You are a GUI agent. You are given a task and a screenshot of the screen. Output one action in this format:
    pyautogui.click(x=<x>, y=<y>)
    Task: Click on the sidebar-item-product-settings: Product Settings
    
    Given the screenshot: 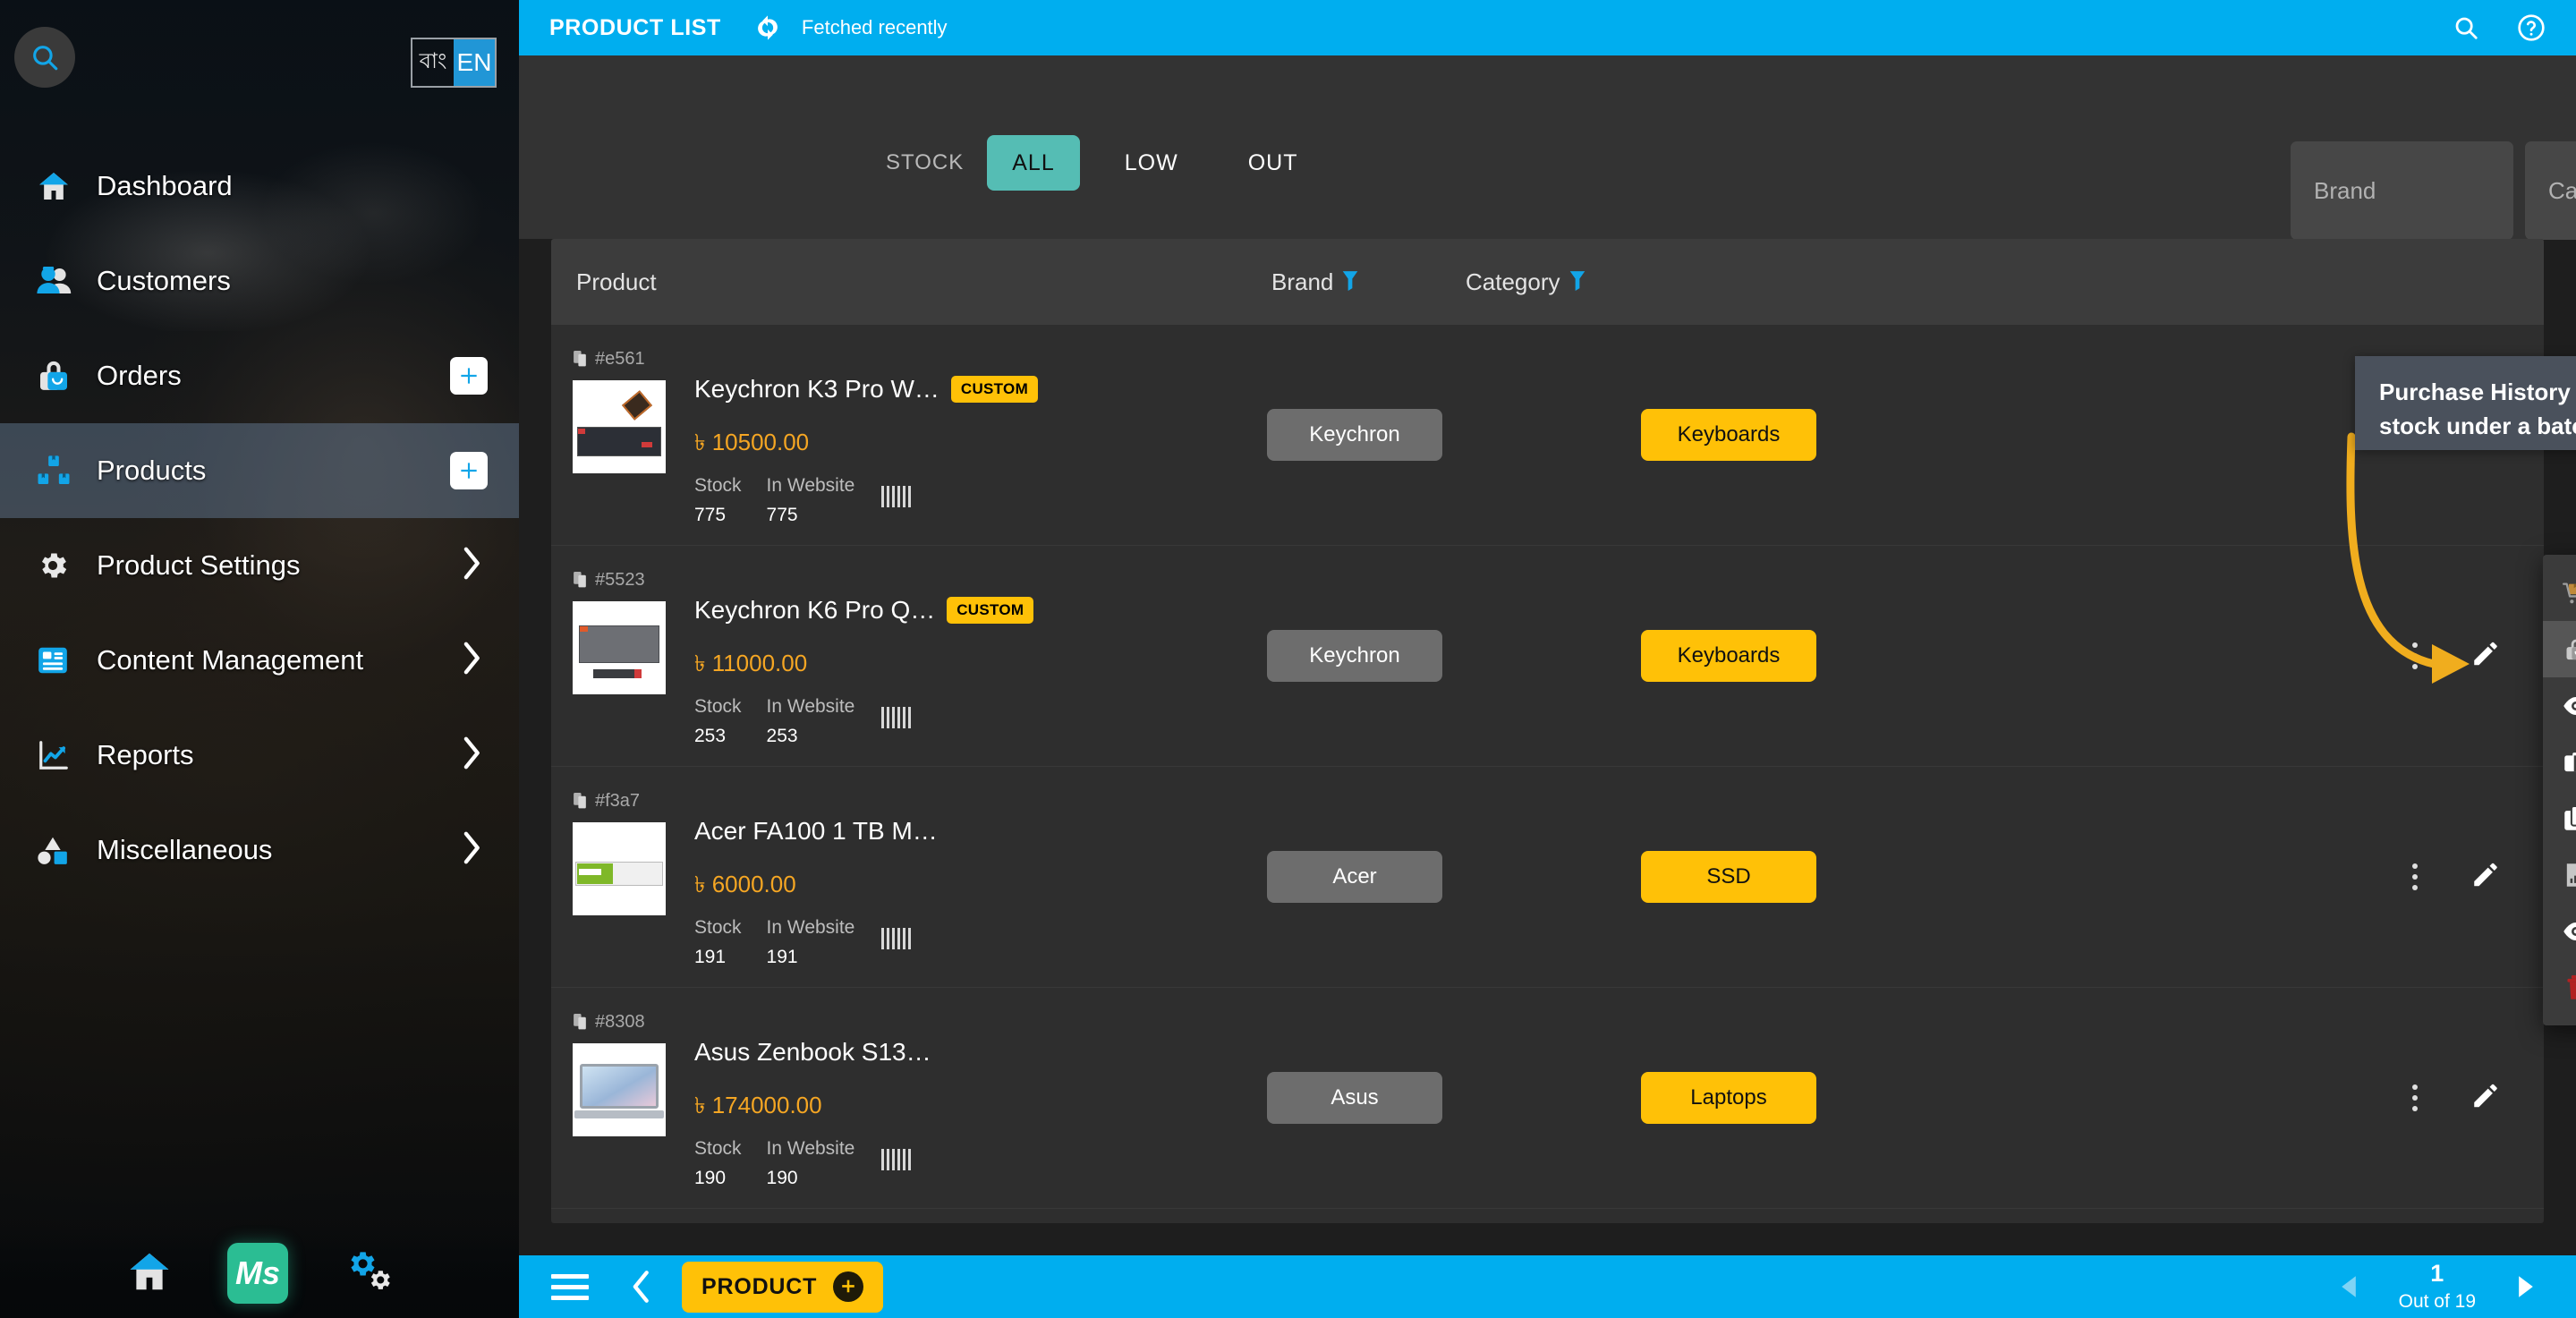 What is the action you would take?
    pyautogui.click(x=259, y=565)
    